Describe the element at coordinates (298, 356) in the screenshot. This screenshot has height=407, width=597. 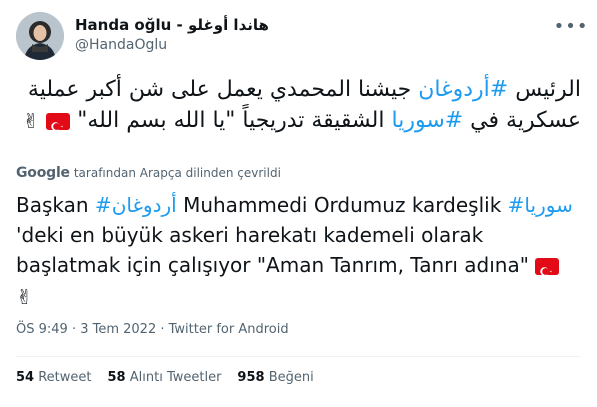
I see `divider` at that location.